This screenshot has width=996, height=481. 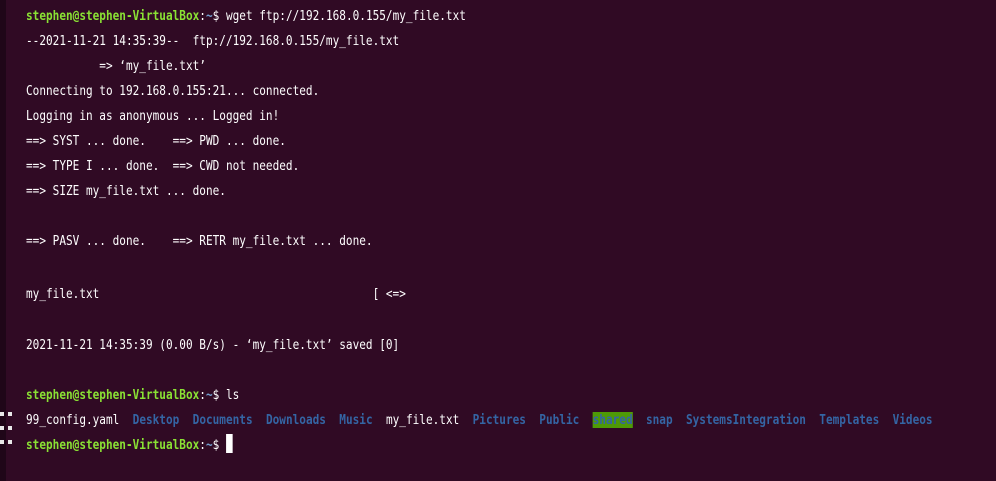 I want to click on ls-dir: Downloads, so click(x=295, y=420).